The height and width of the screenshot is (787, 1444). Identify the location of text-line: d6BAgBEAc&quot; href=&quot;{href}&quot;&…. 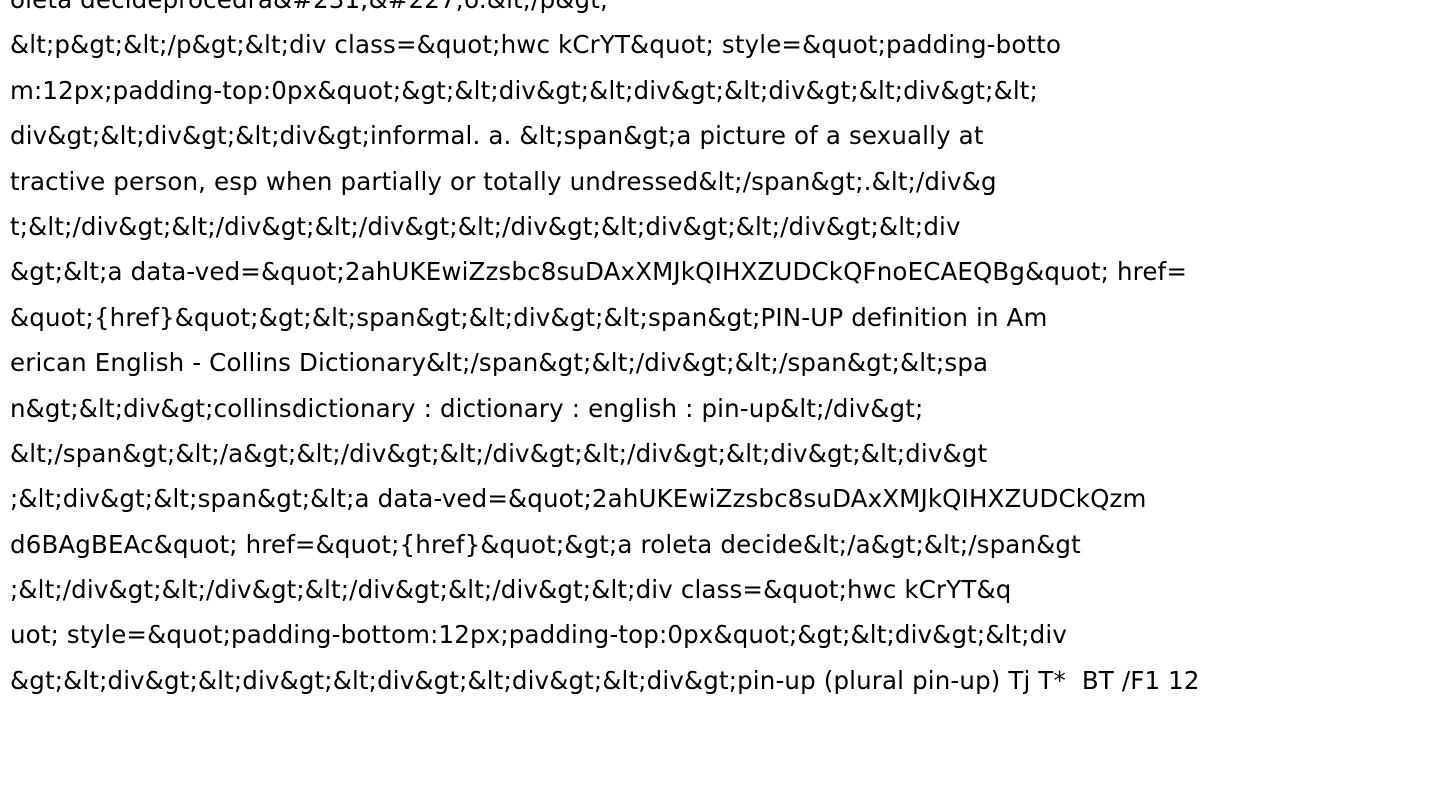
(545, 544).